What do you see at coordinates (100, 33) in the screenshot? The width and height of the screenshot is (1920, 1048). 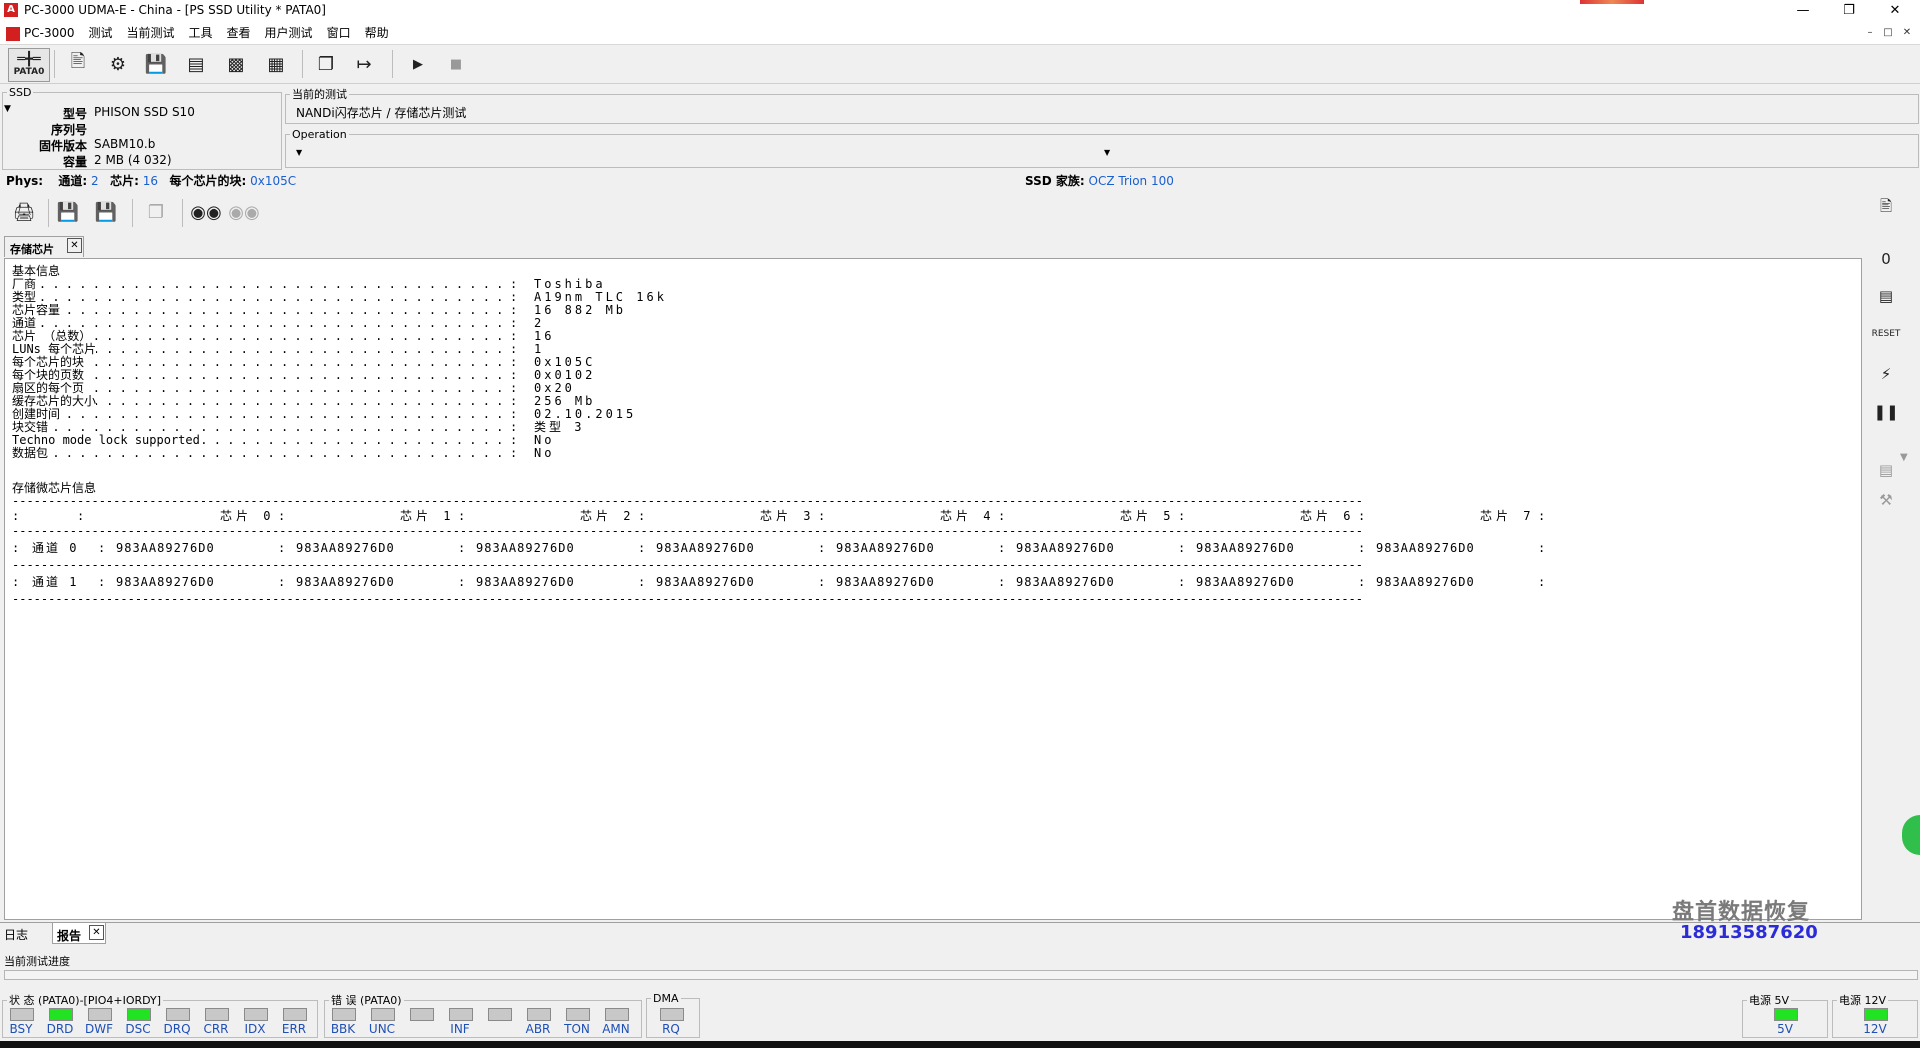 I see `menu-test: 测试` at bounding box center [100, 33].